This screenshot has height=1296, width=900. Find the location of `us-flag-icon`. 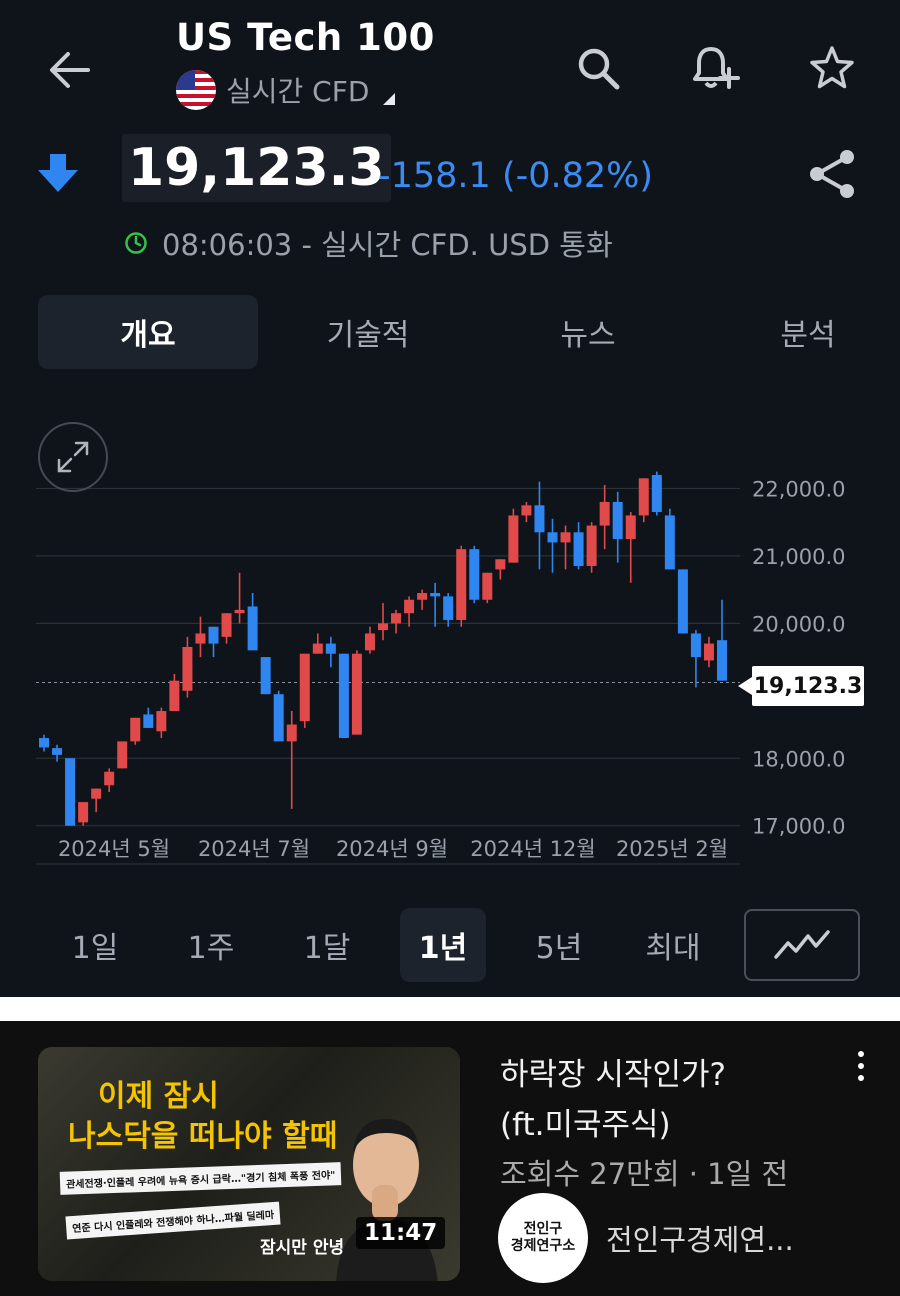

us-flag-icon is located at coordinates (196, 90).